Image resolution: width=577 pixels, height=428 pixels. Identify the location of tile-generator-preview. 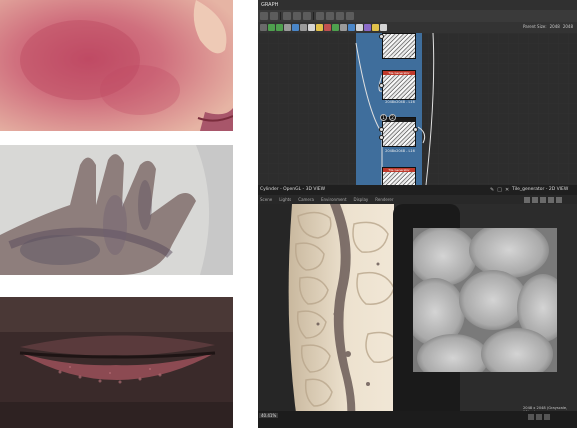
(485, 300).